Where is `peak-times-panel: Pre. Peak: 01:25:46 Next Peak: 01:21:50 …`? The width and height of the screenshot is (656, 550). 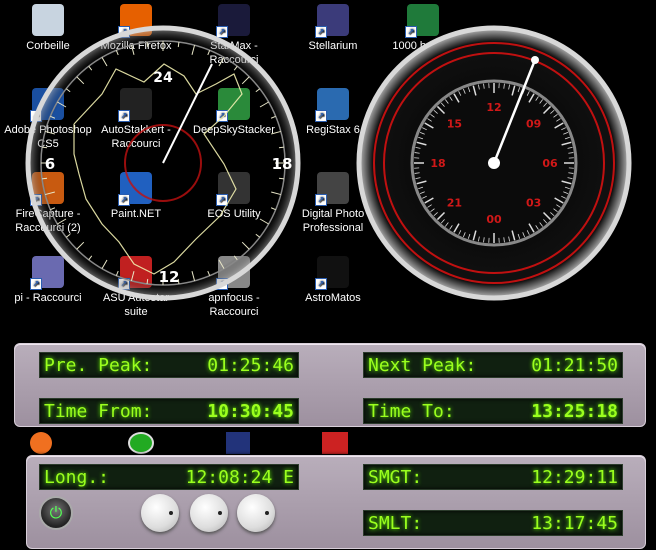 peak-times-panel: Pre. Peak: 01:25:46 Next Peak: 01:21:50 … is located at coordinates (330, 385).